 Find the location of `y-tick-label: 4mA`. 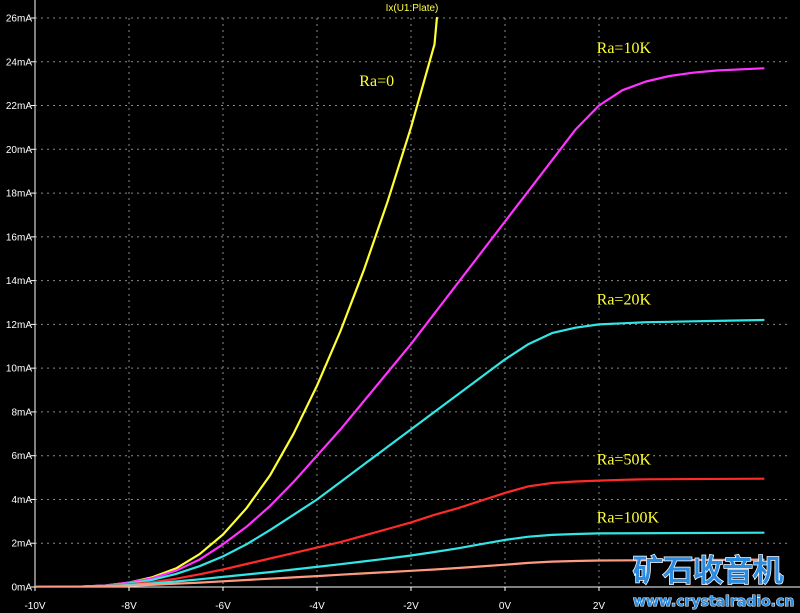

y-tick-label: 4mA is located at coordinates (21, 500).